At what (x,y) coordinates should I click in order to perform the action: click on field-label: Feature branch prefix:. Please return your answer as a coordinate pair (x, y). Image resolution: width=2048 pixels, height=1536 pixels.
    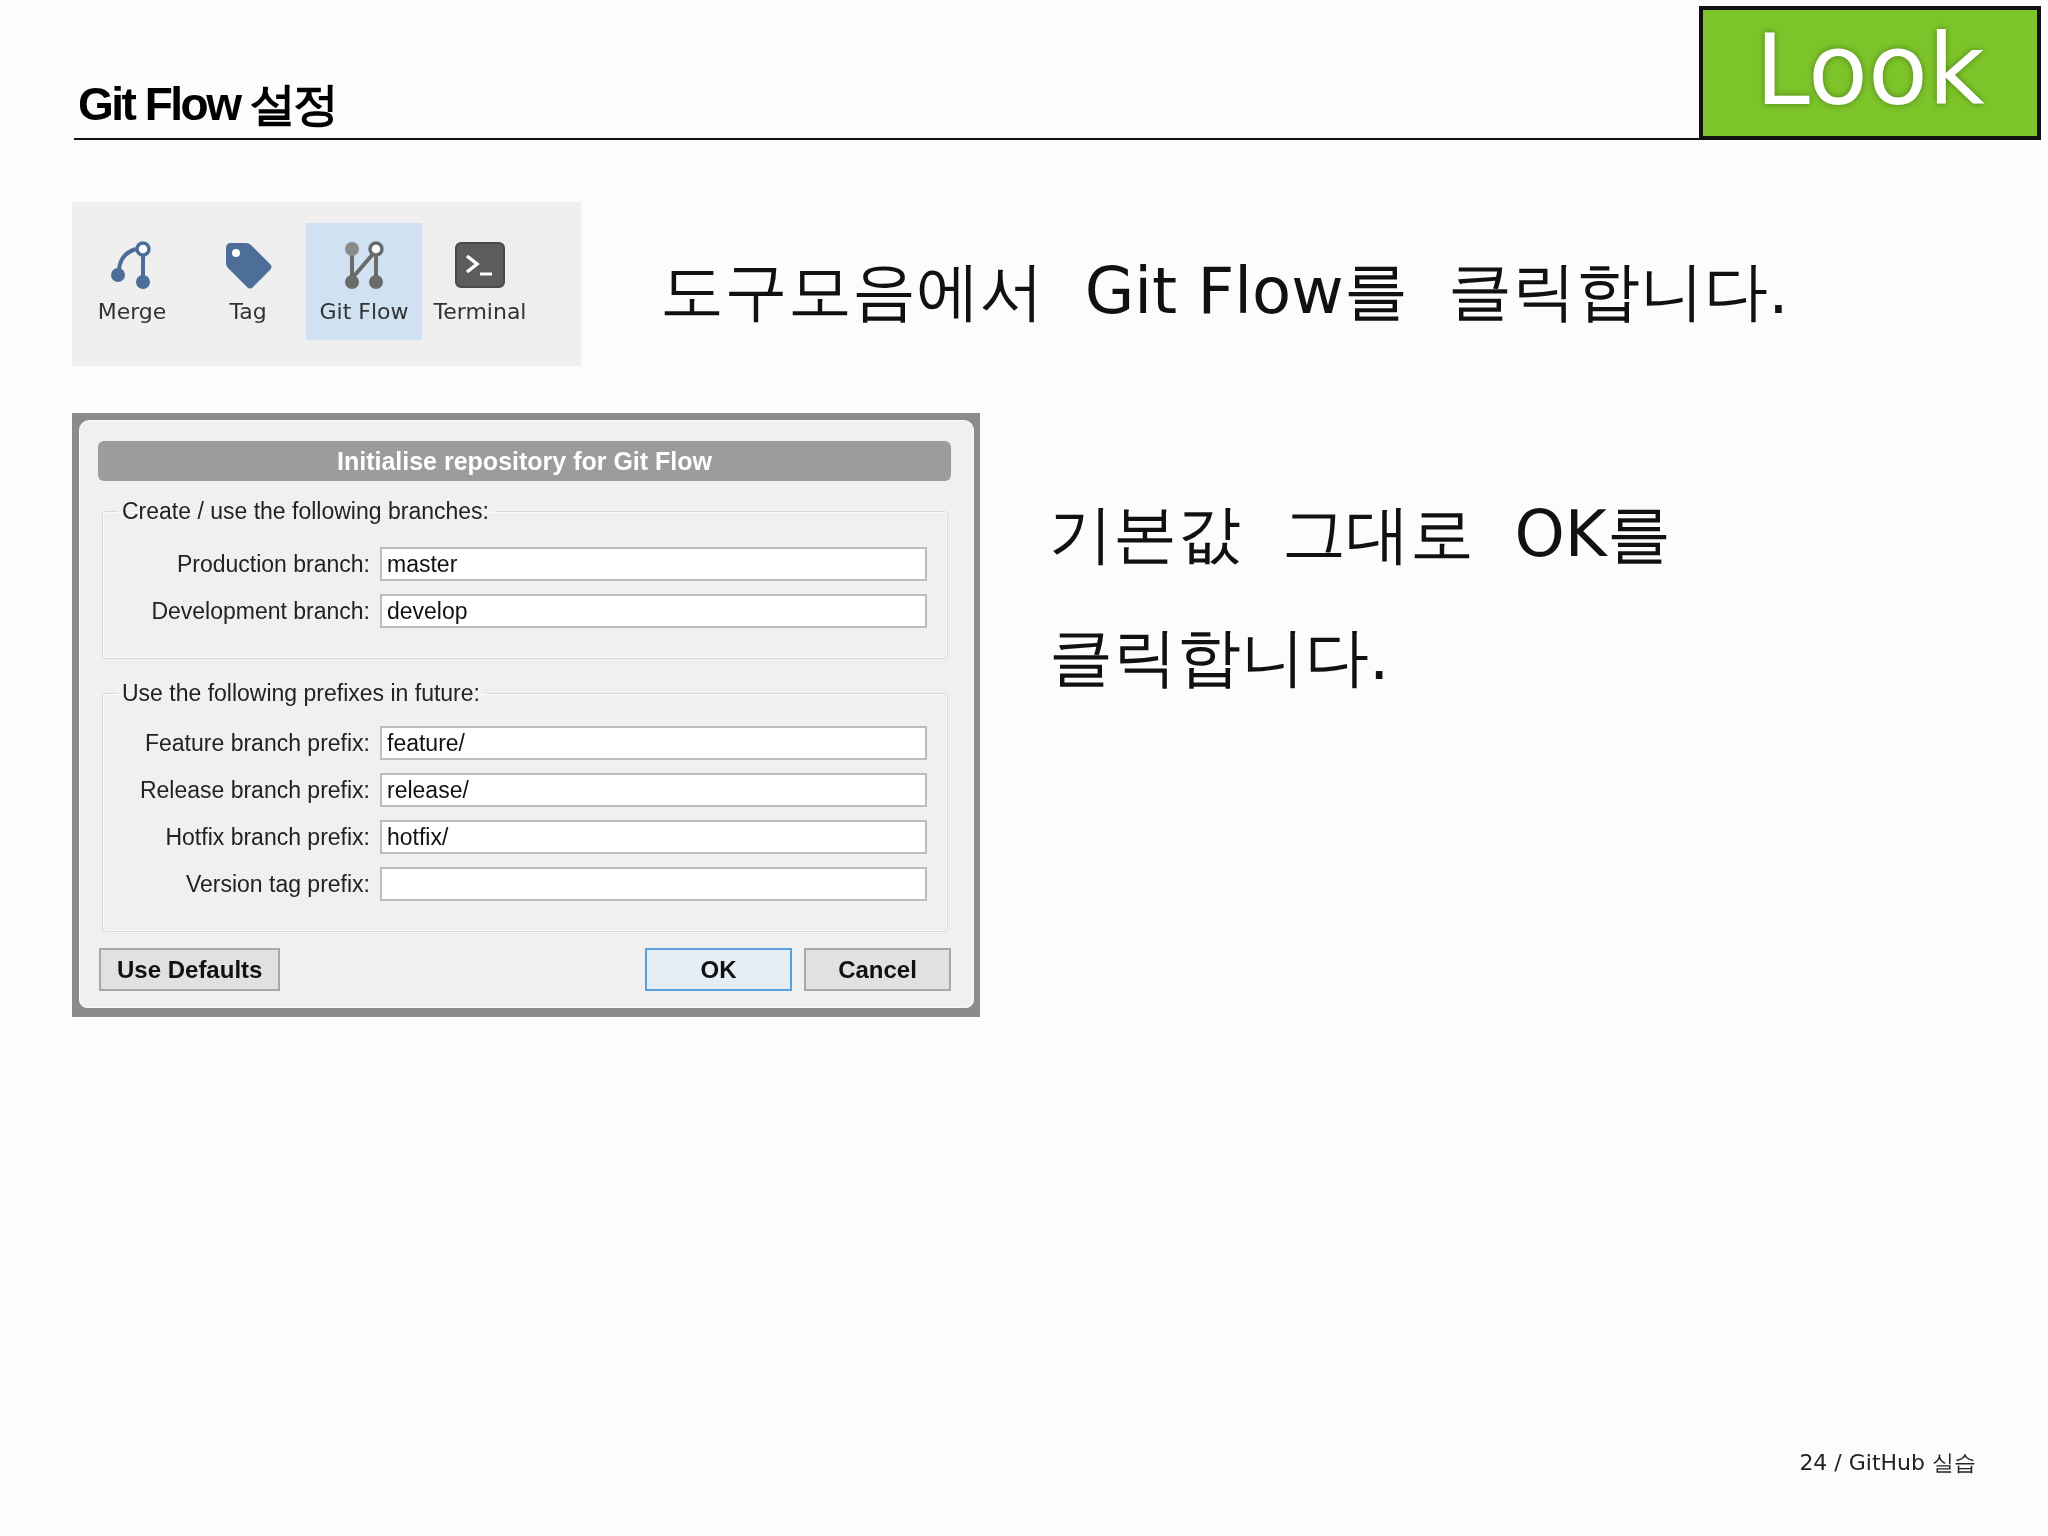
    Looking at the image, I should click on (257, 743).